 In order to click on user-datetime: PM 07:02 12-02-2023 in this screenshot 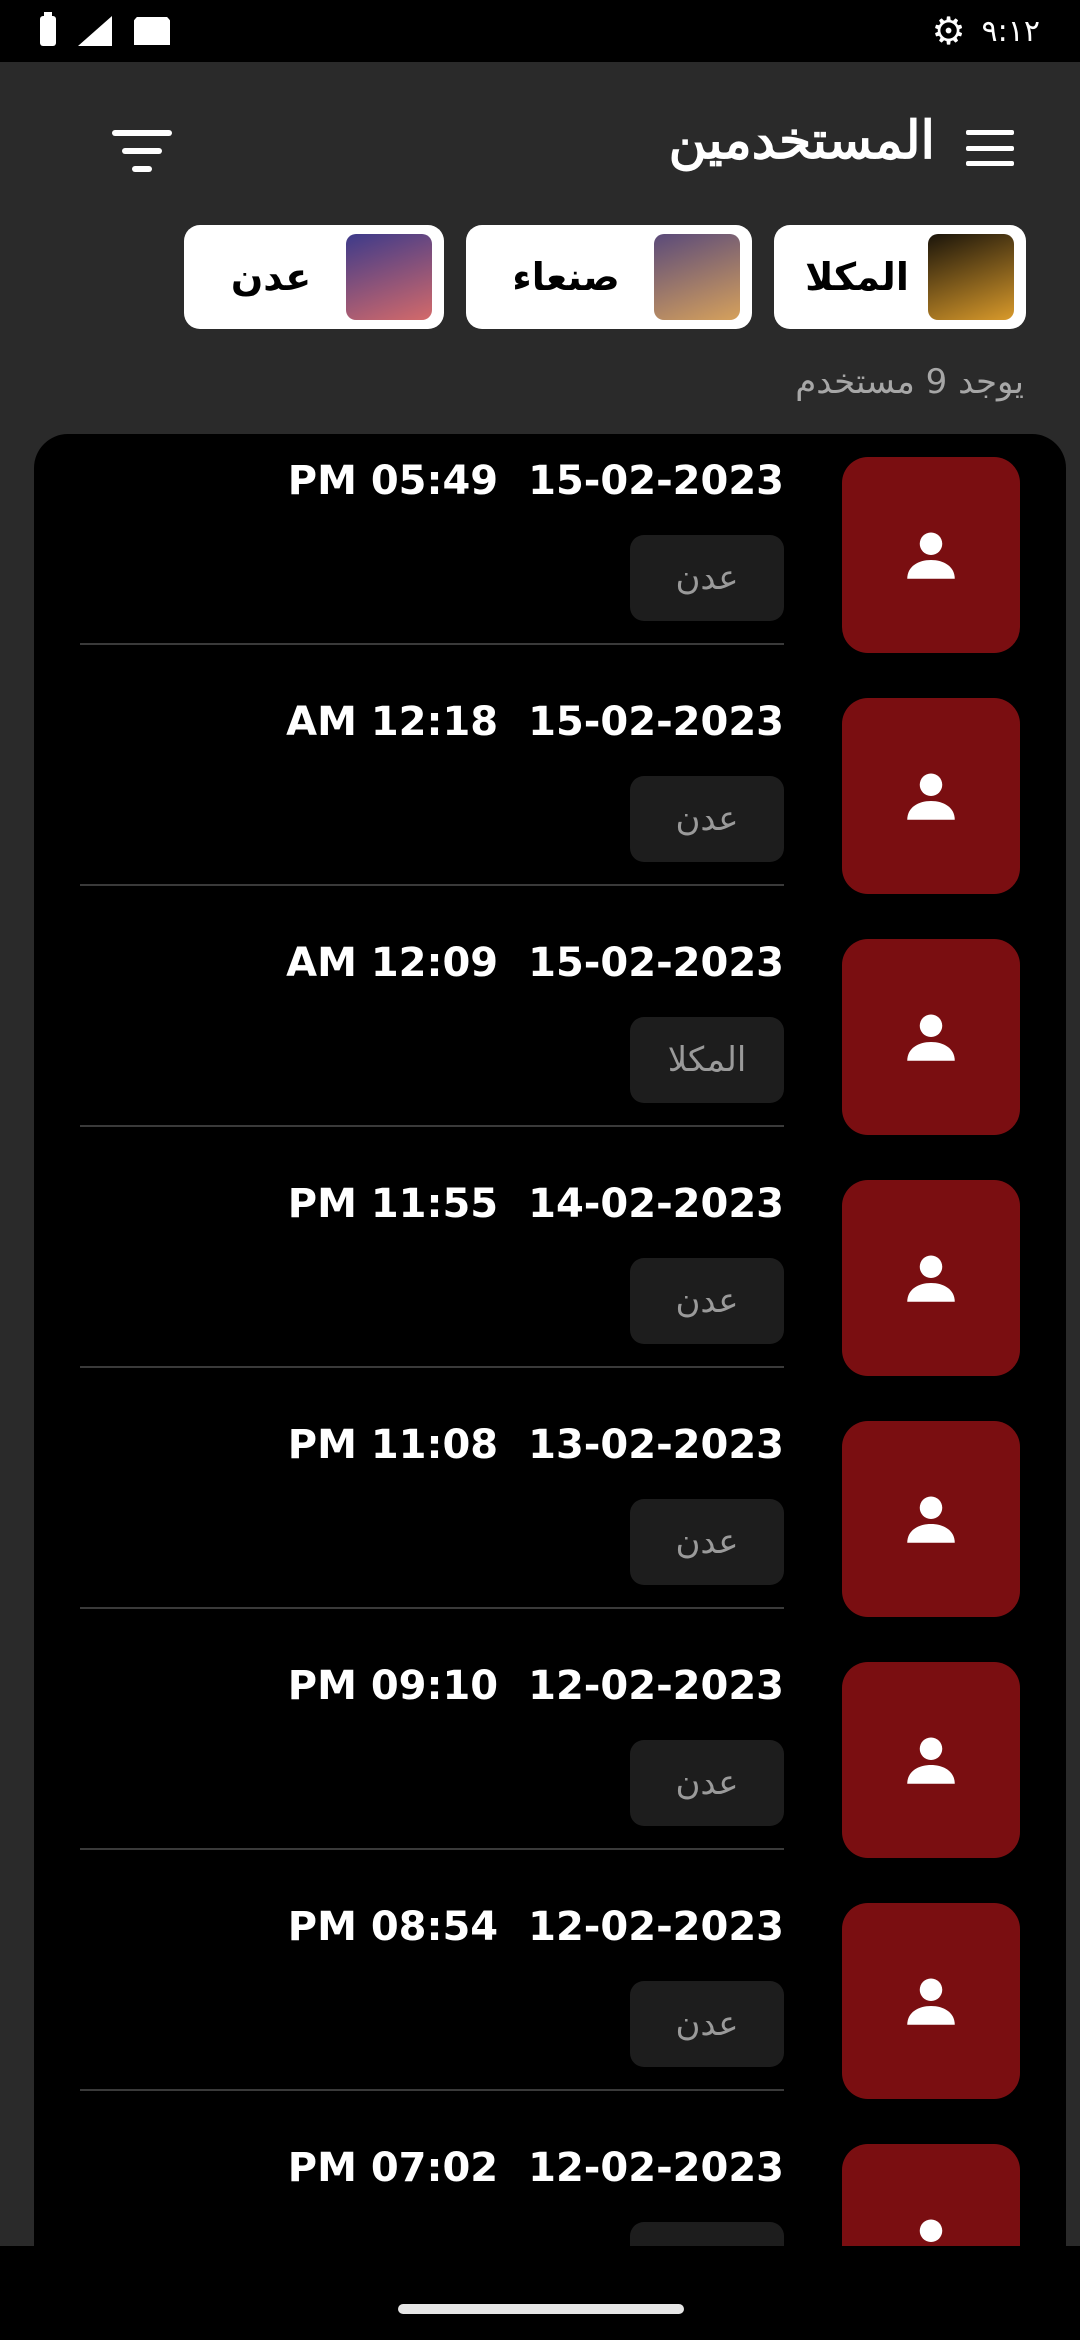, I will do `click(536, 2168)`.